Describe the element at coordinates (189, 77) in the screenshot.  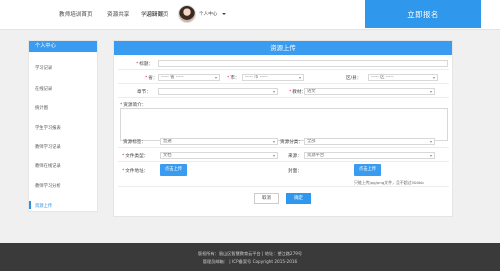
I see `province-select: ----- 省 -----` at that location.